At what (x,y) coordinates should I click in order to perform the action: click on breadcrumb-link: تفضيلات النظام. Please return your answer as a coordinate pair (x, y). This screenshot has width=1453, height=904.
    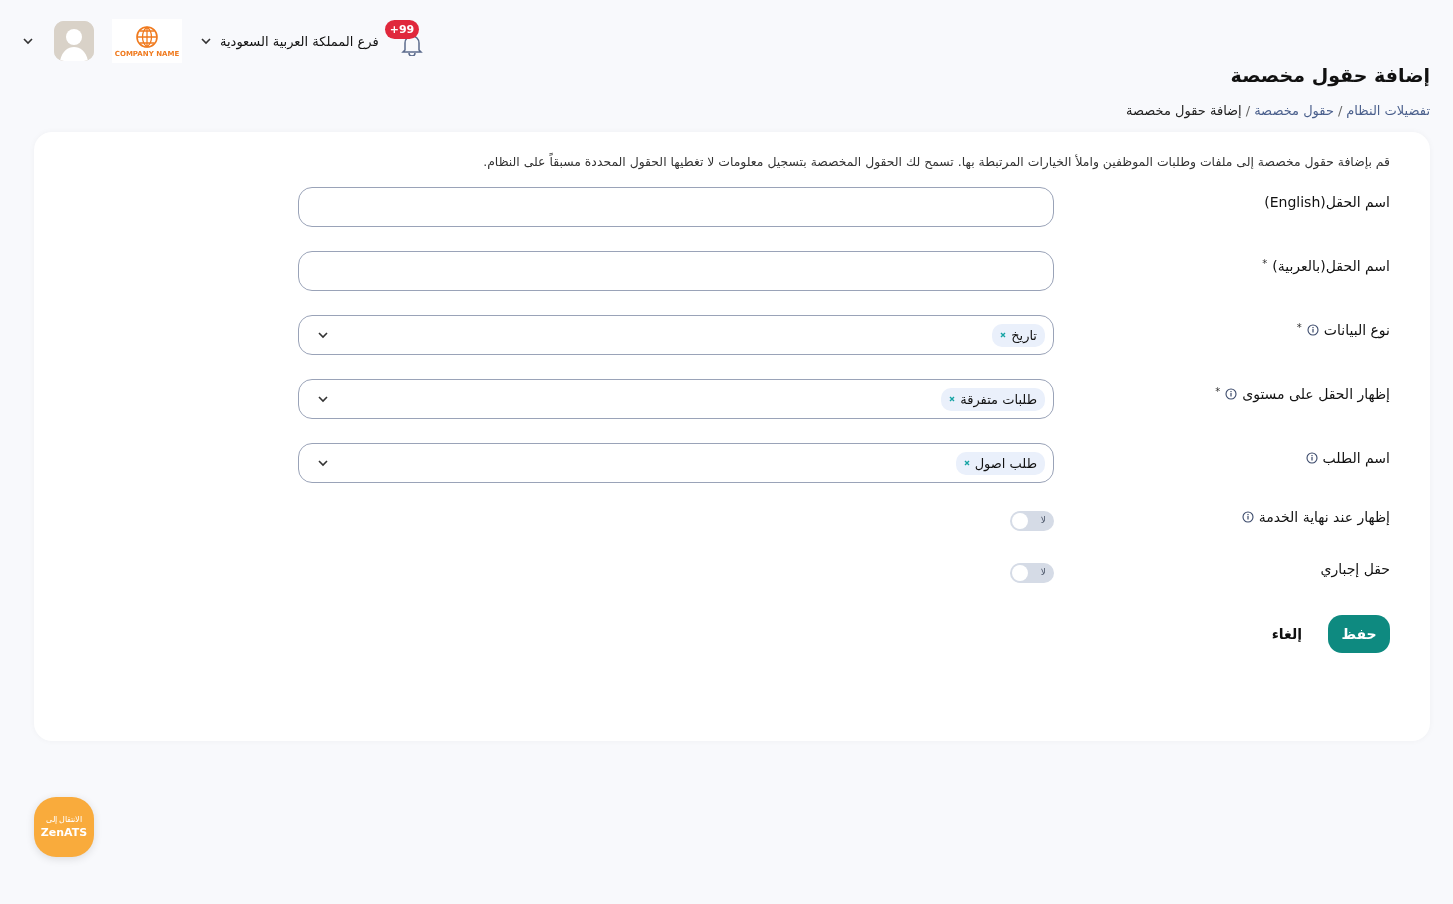
    Looking at the image, I should click on (1388, 110).